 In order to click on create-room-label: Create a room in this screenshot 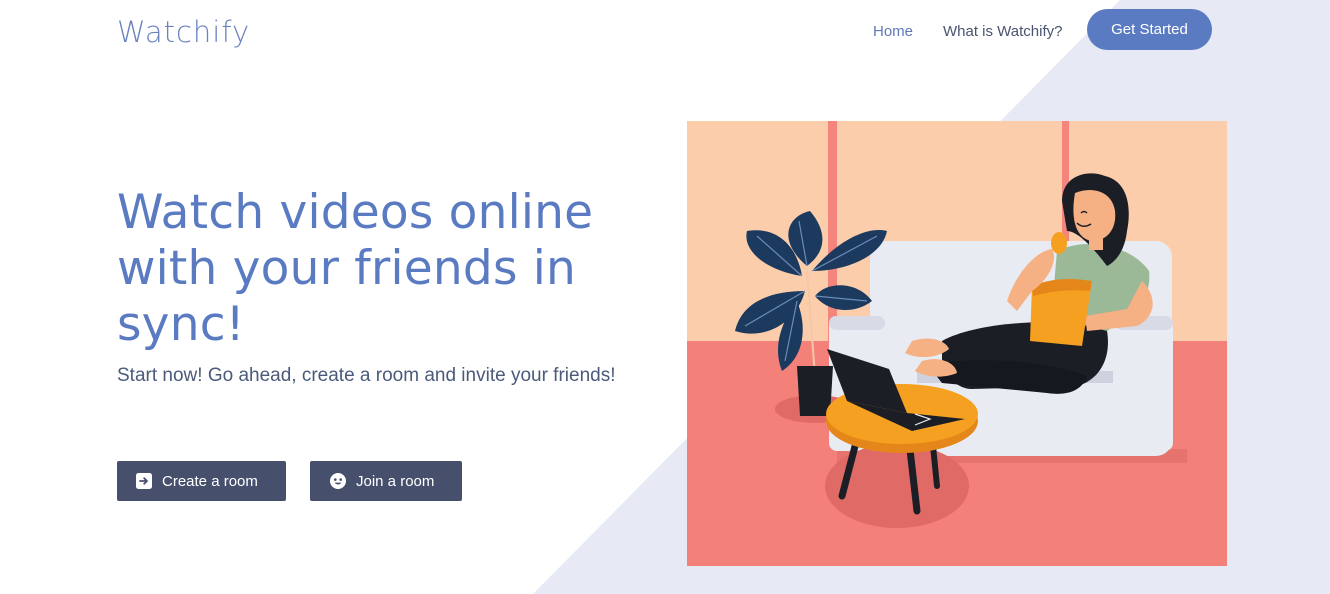, I will do `click(210, 481)`.